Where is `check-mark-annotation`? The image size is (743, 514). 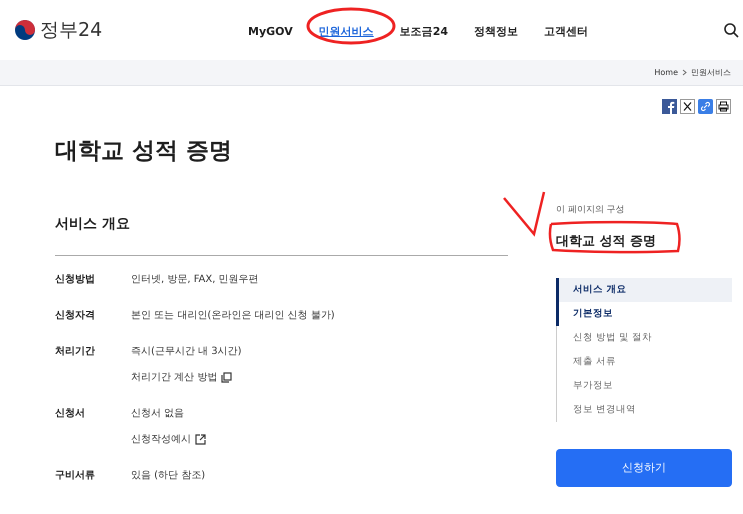
check-mark-annotation is located at coordinates (524, 214).